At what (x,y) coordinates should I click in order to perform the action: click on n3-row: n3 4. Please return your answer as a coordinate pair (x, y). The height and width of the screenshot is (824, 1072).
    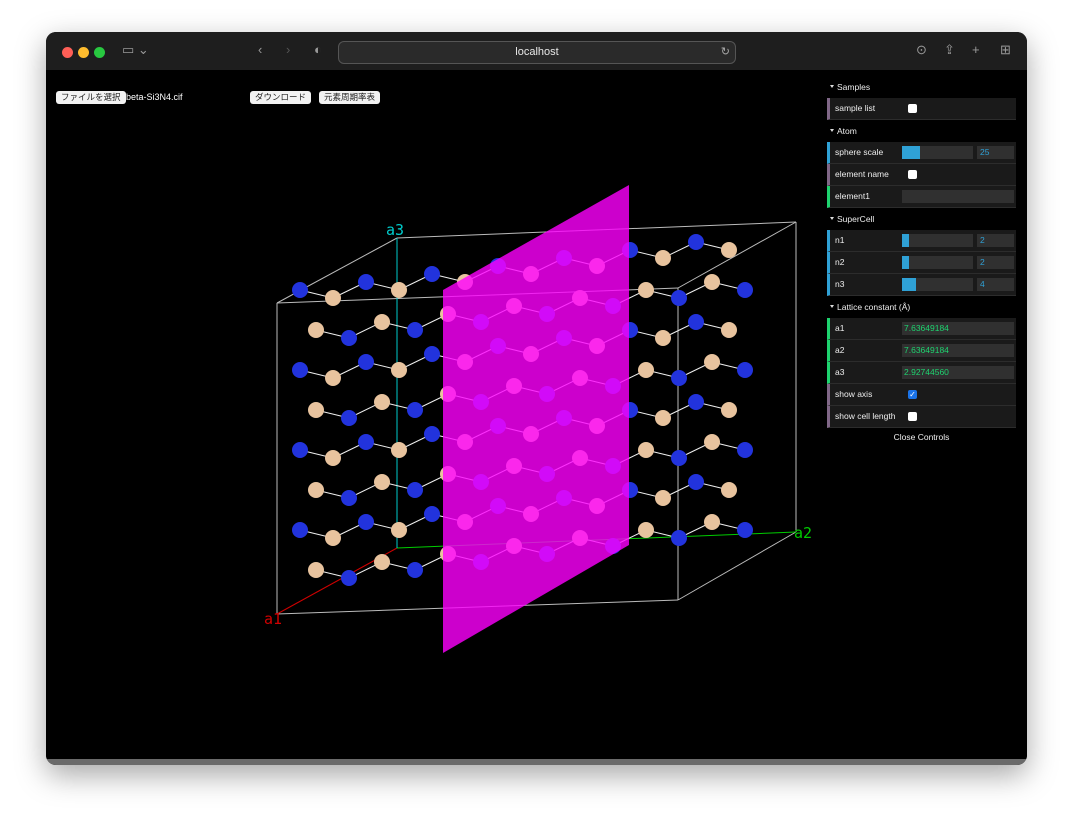
    Looking at the image, I should click on (921, 285).